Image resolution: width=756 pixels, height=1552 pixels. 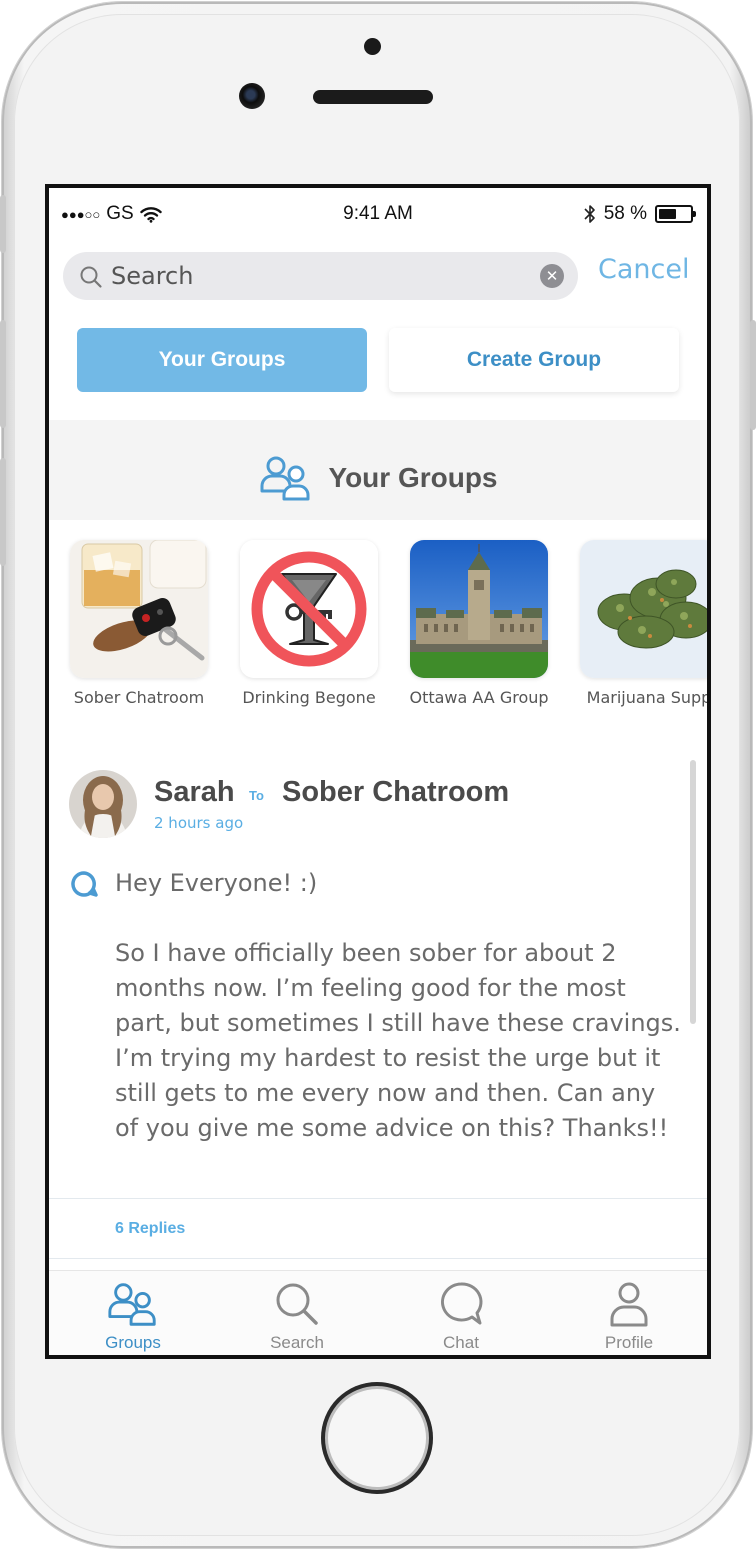 I want to click on clear-search-icon: ✕, so click(x=552, y=276).